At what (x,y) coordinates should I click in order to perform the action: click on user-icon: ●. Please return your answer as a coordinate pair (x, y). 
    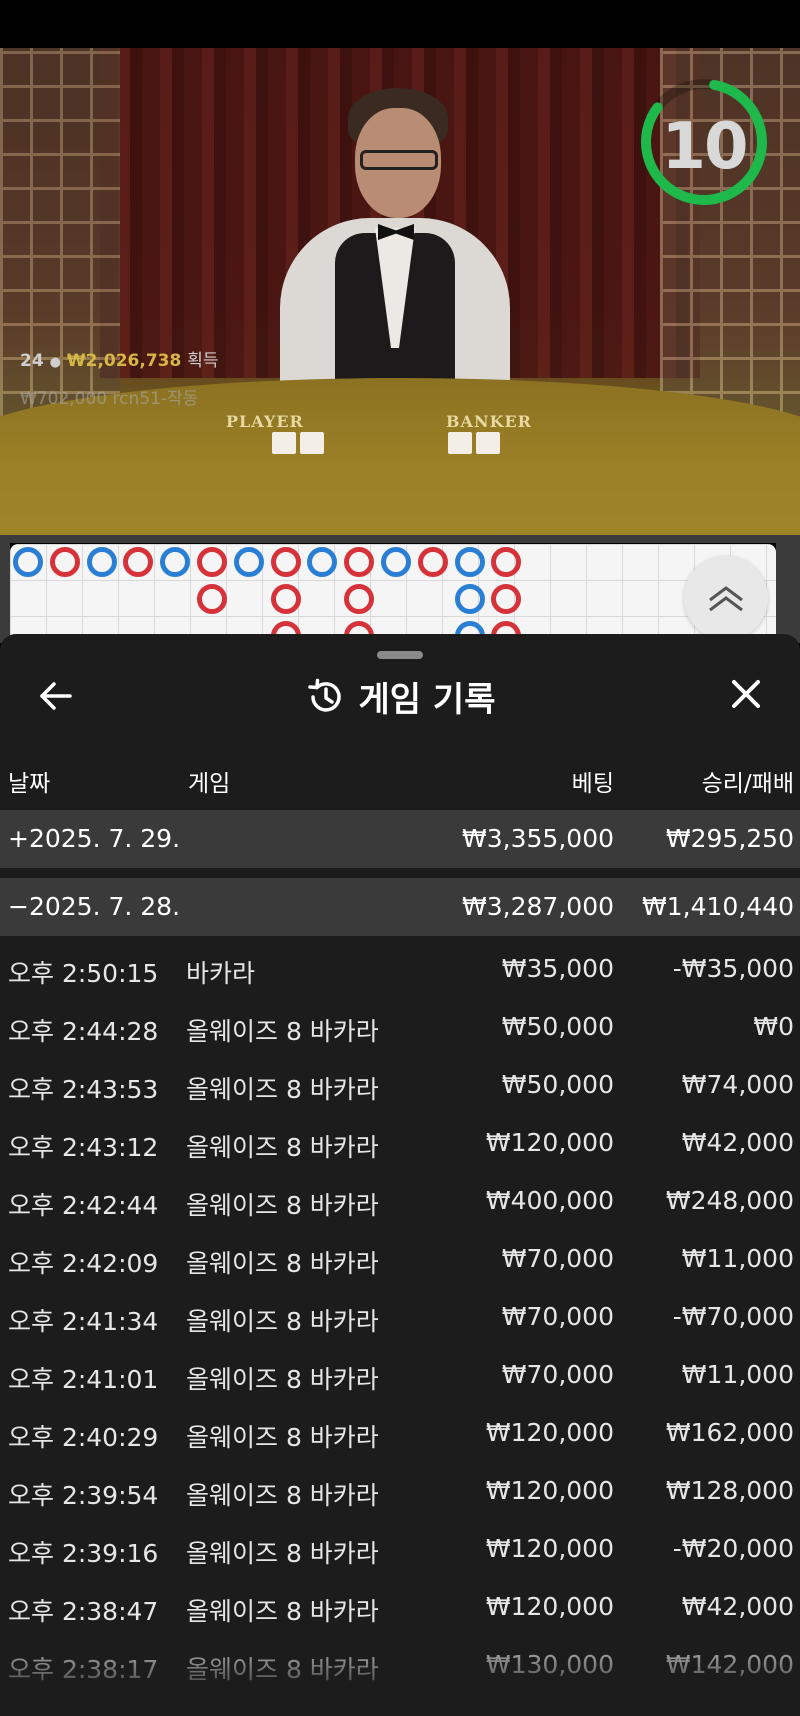
    Looking at the image, I should click on (55, 362).